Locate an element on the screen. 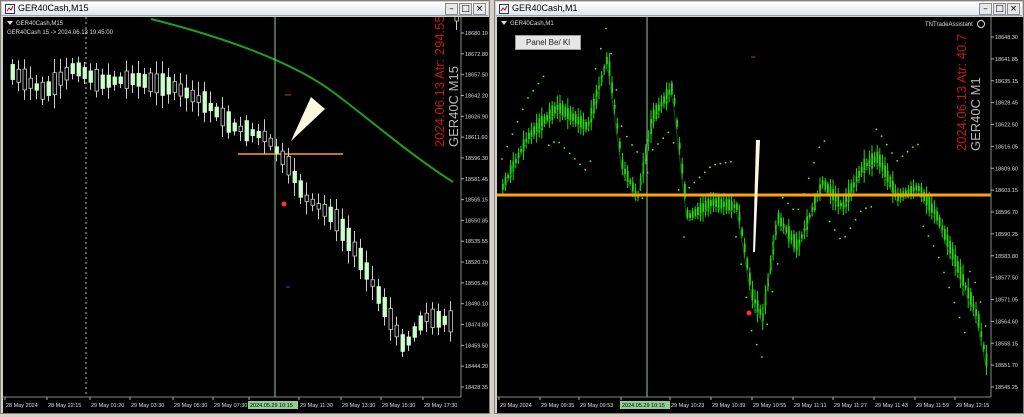  price-tick-label: 18459.50 is located at coordinates (476, 346).